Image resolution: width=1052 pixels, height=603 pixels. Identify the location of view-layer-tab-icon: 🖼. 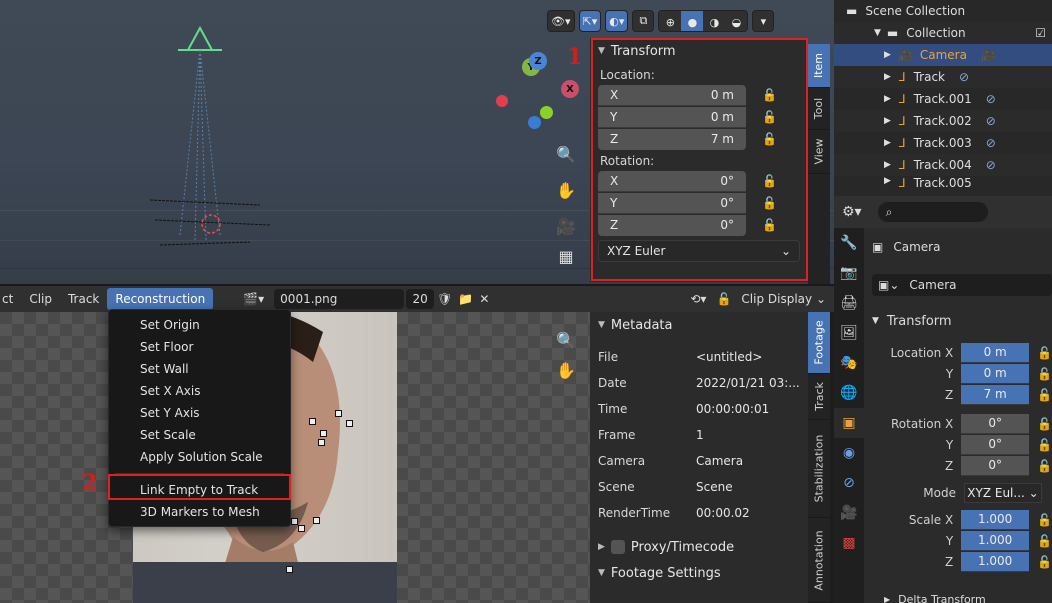
(849, 333).